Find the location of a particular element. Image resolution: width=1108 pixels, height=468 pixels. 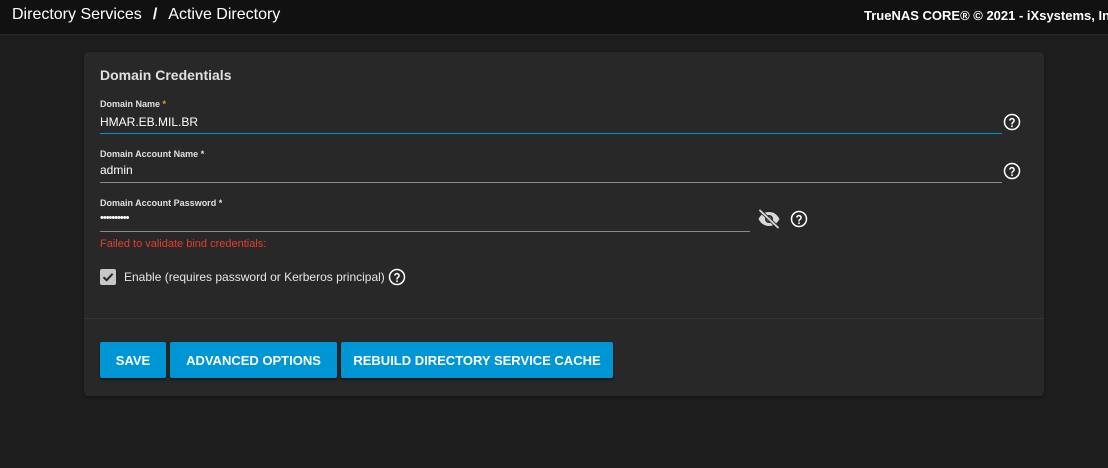

enable-checkbox is located at coordinates (108, 277).